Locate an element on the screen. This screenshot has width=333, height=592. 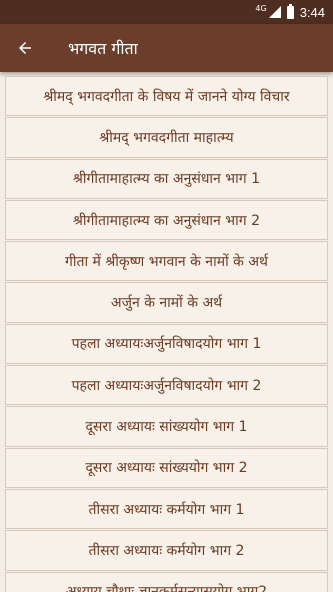
list-item: दूसरा अध्यायः सांख्ययोग भाग 2 is located at coordinates (166, 467).